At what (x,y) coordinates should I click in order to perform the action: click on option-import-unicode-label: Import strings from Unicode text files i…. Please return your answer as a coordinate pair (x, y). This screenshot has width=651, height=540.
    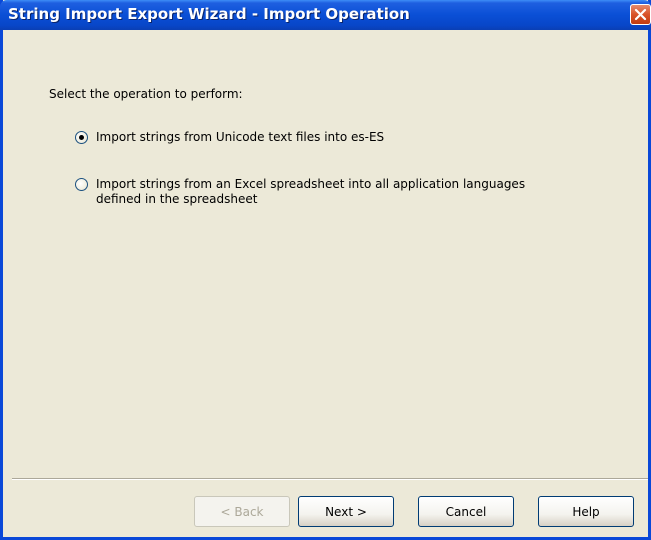
    Looking at the image, I should click on (356, 137).